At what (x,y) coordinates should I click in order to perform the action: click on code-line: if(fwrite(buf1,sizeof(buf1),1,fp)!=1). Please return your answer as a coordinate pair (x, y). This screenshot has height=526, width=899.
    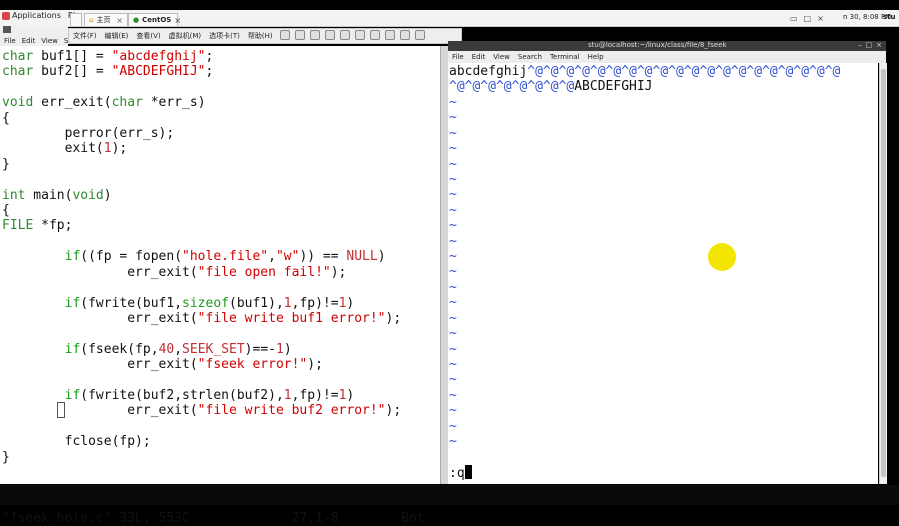
    Looking at the image, I should click on (209, 303).